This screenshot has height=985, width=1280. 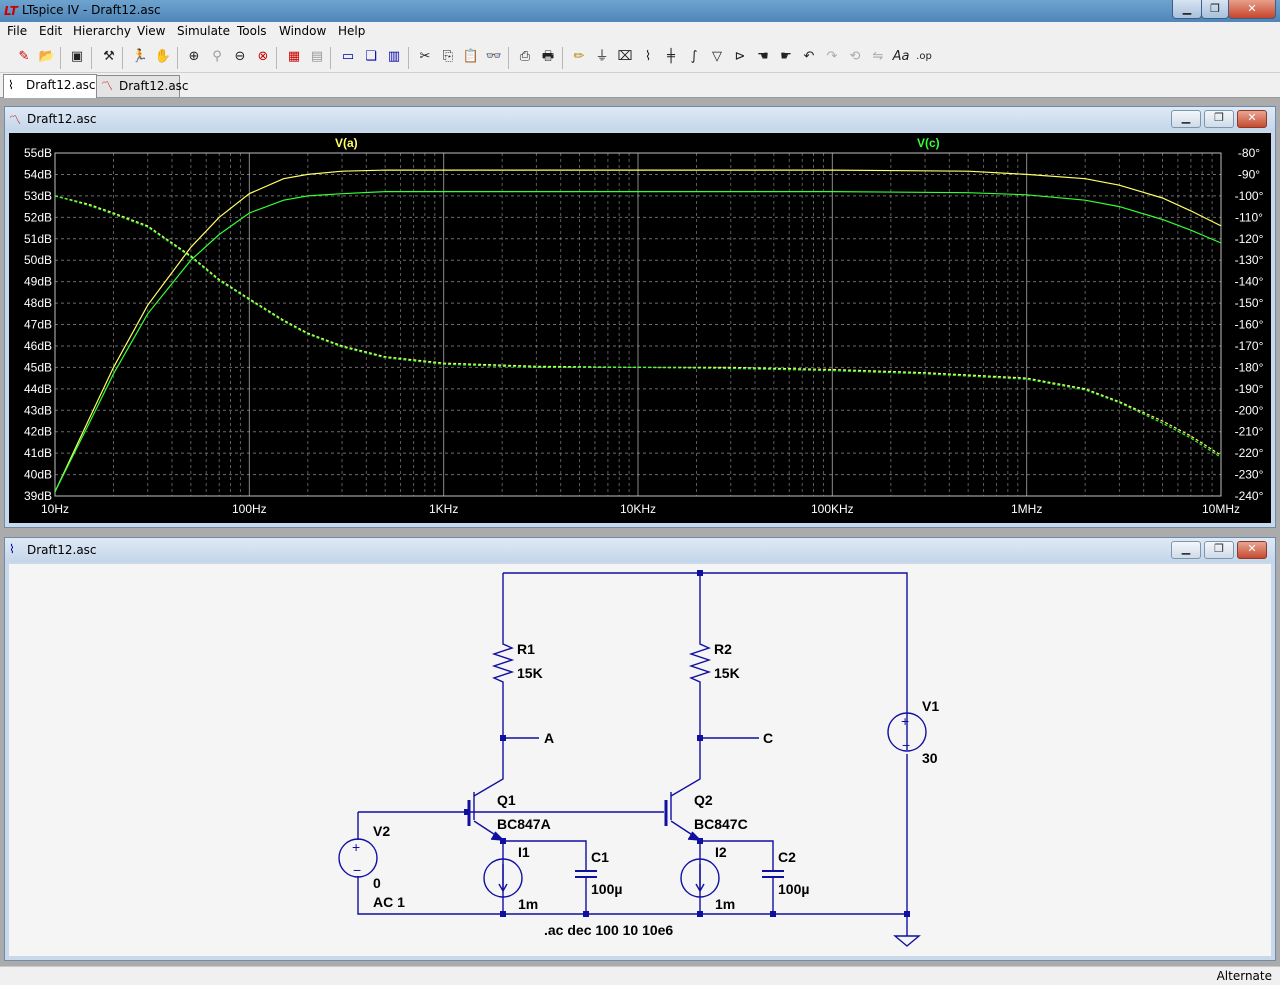 I want to click on diode-icon: ▽, so click(x=717, y=57).